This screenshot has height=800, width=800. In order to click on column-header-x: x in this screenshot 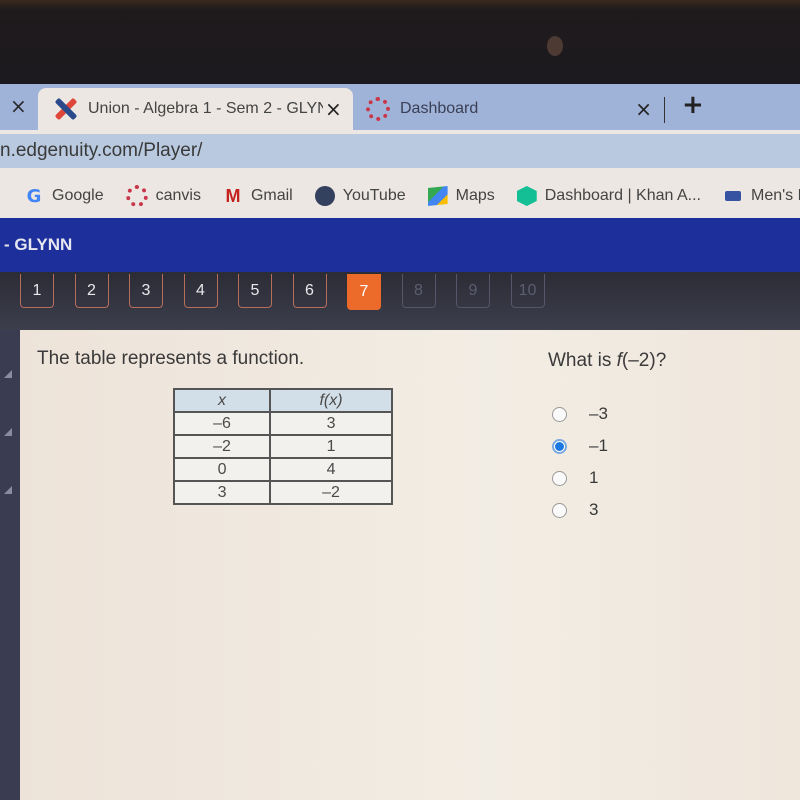, I will do `click(222, 400)`.